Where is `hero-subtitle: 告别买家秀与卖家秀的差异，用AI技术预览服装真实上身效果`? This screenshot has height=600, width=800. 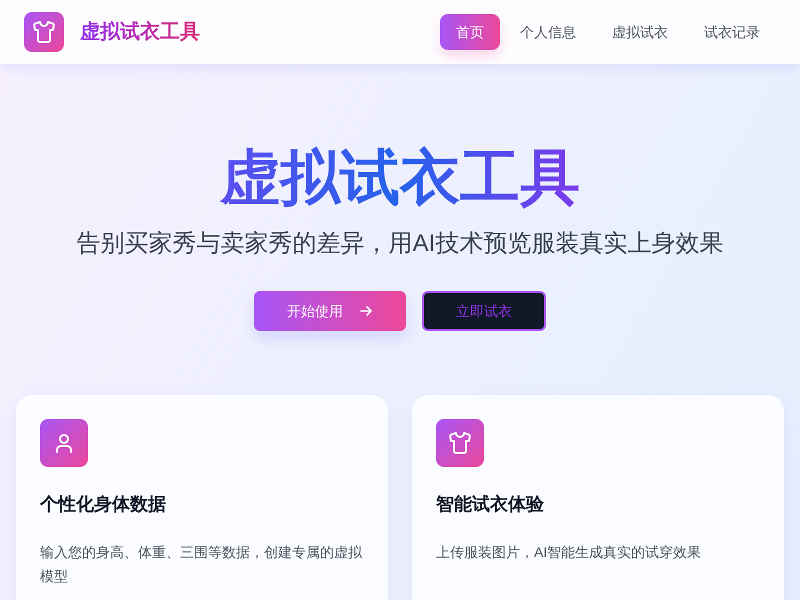 hero-subtitle: 告别买家秀与卖家秀的差异，用AI技术预览服装真实上身效果 is located at coordinates (400, 244).